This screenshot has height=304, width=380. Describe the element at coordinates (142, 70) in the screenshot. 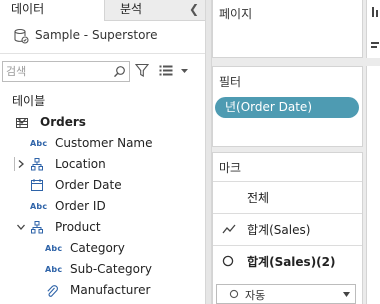

I see `filter-icon` at that location.